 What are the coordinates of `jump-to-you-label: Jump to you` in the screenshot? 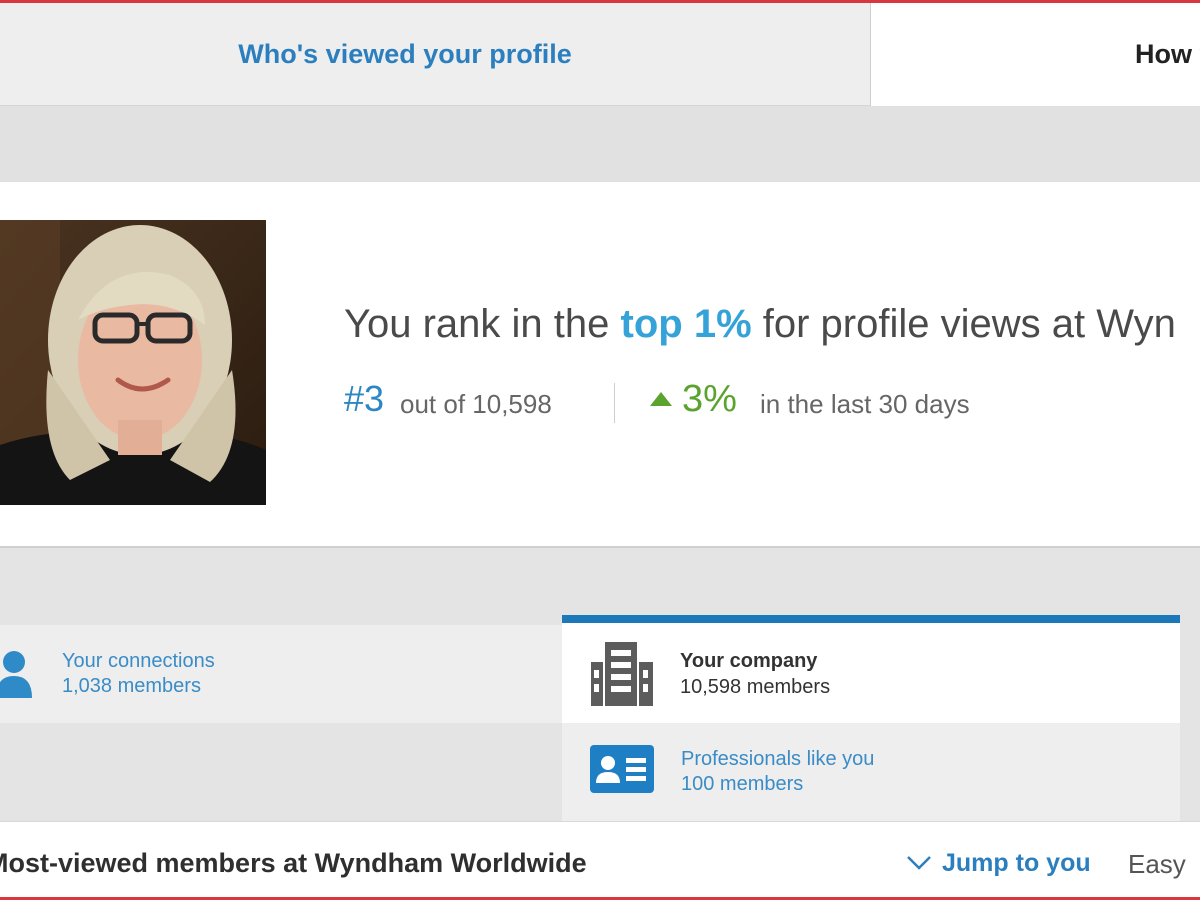 It's located at (1016, 863).